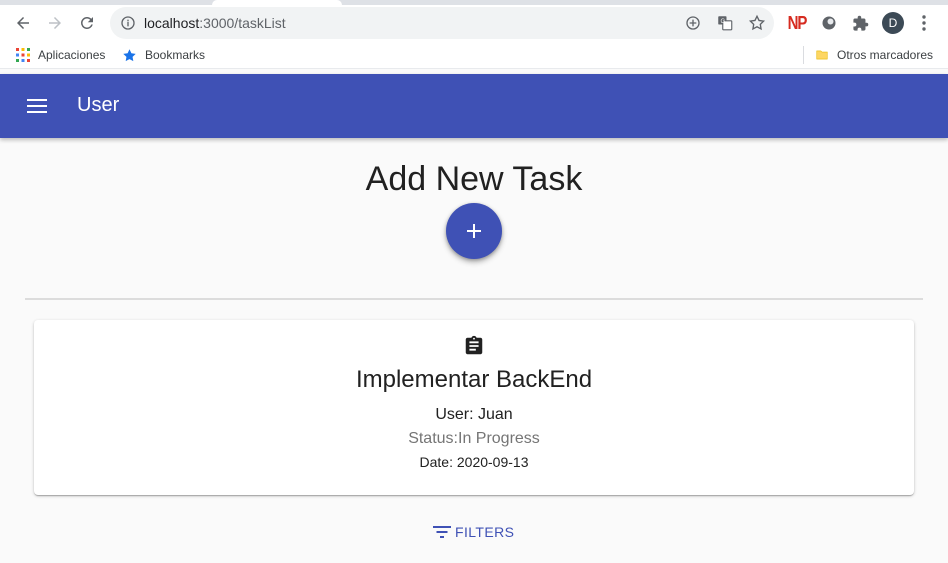 This screenshot has width=948, height=563. Describe the element at coordinates (442, 23) in the screenshot. I see `address-bar: localhost:3000/taskList G` at that location.